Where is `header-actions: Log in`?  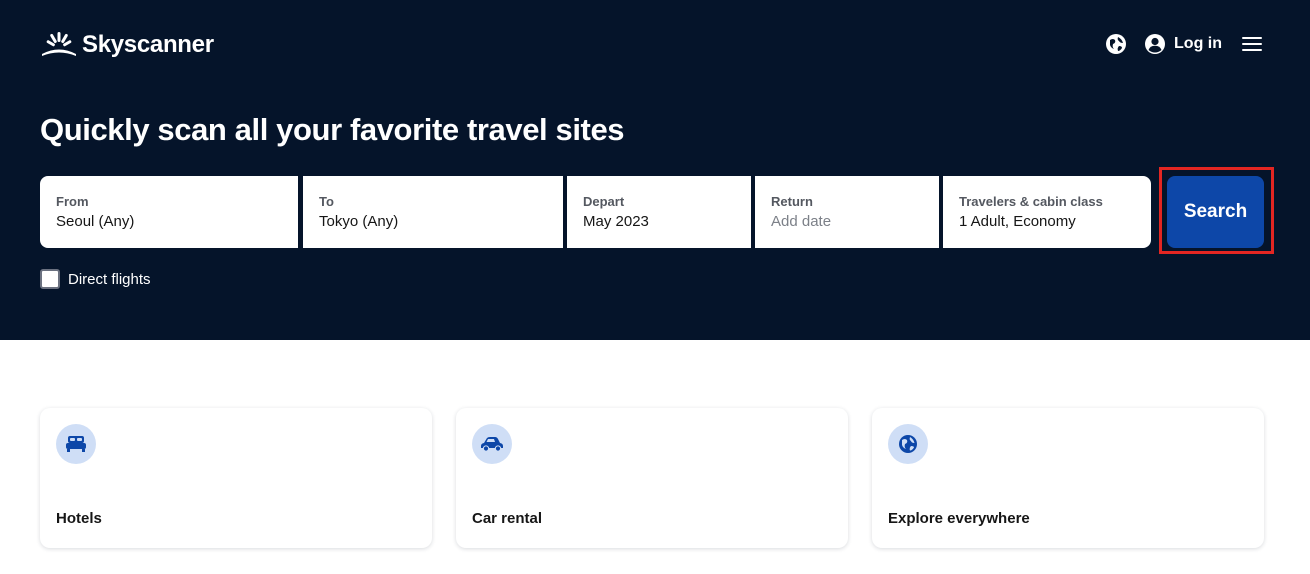 header-actions: Log in is located at coordinates (1184, 44).